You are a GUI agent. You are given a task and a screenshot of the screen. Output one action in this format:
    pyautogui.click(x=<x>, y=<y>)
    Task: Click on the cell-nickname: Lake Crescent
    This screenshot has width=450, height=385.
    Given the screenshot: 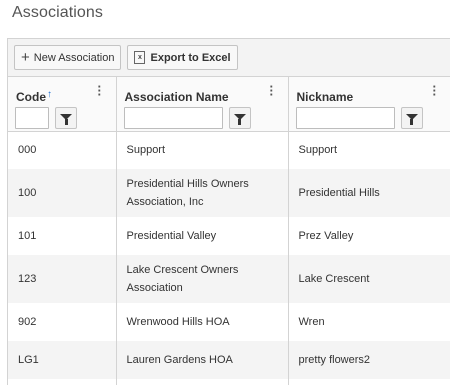 What is the action you would take?
    pyautogui.click(x=369, y=279)
    